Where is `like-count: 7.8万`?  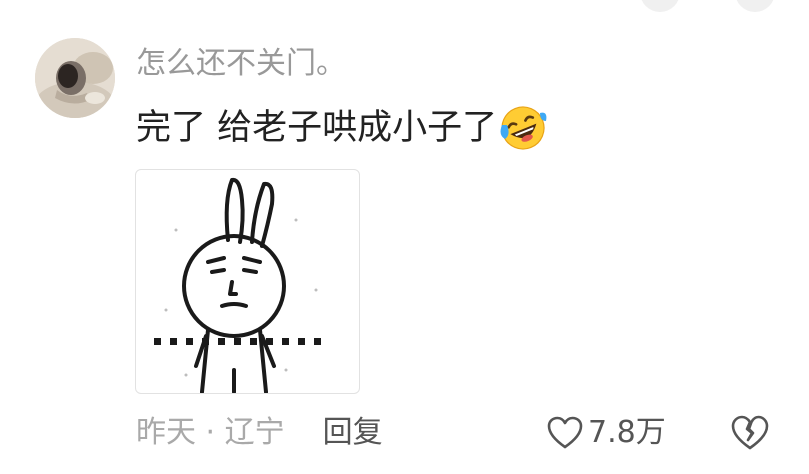
like-count: 7.8万 is located at coordinates (627, 432).